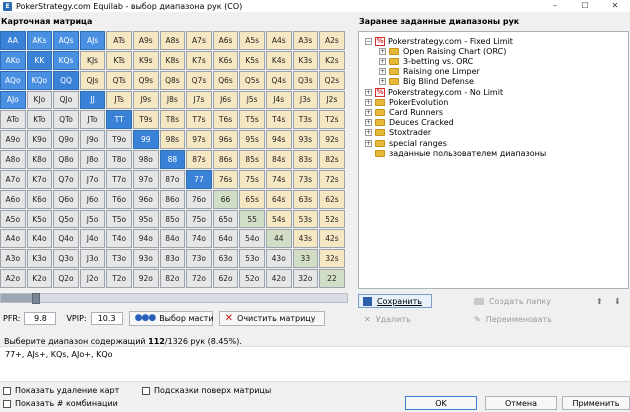  Describe the element at coordinates (13, 140) in the screenshot. I see `matrix-cell: A9o` at that location.